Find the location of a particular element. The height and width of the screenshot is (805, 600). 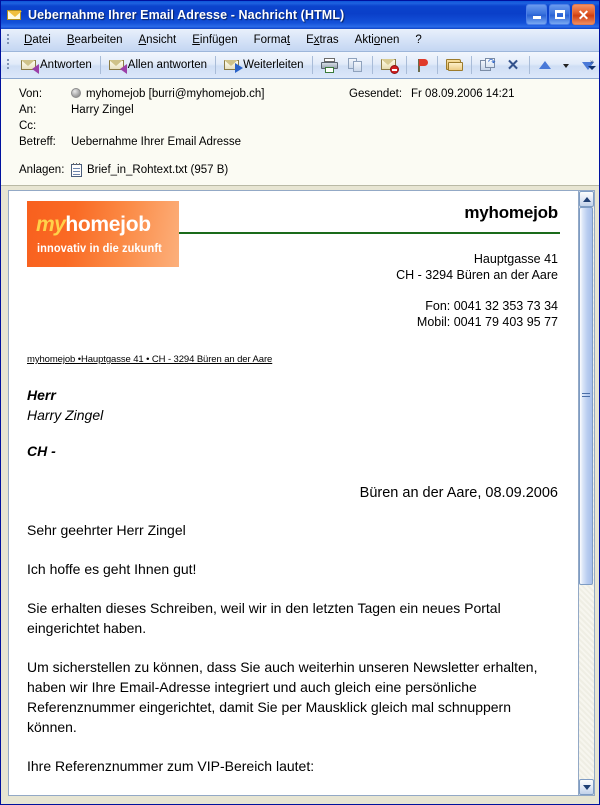

toolbar-overflow-button: » is located at coordinates (592, 65).